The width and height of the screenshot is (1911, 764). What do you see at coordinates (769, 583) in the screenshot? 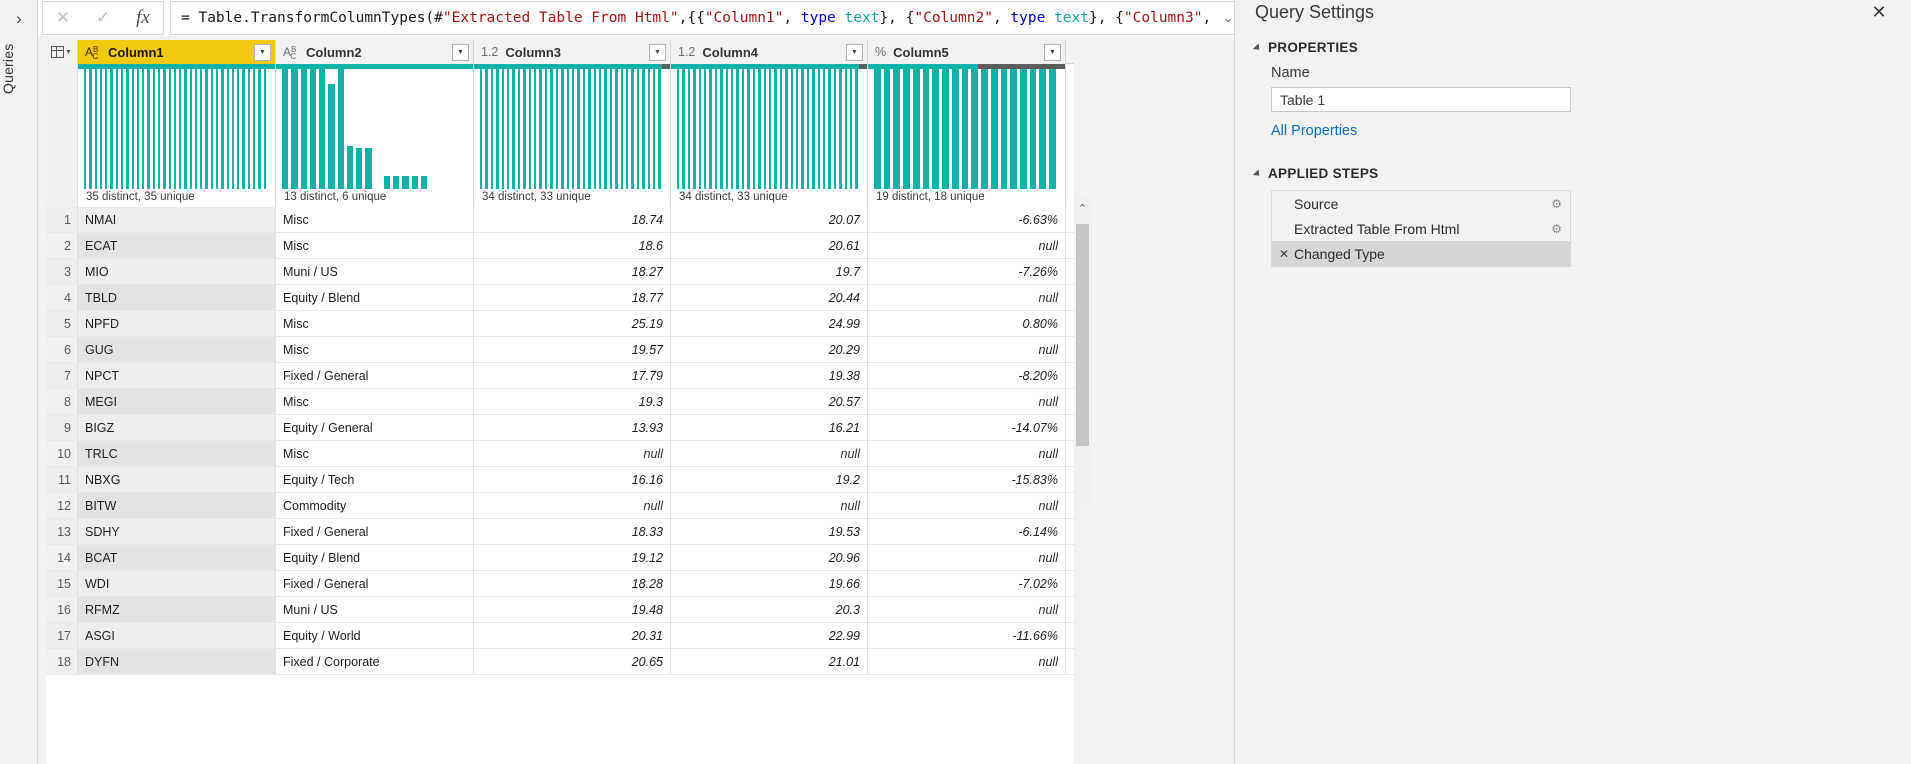
I see `table-cell-column4: 19.66` at bounding box center [769, 583].